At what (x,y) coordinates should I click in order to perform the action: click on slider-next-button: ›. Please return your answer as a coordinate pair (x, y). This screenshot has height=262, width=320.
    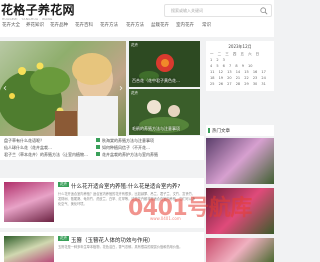
    Looking at the image, I should click on (121, 88).